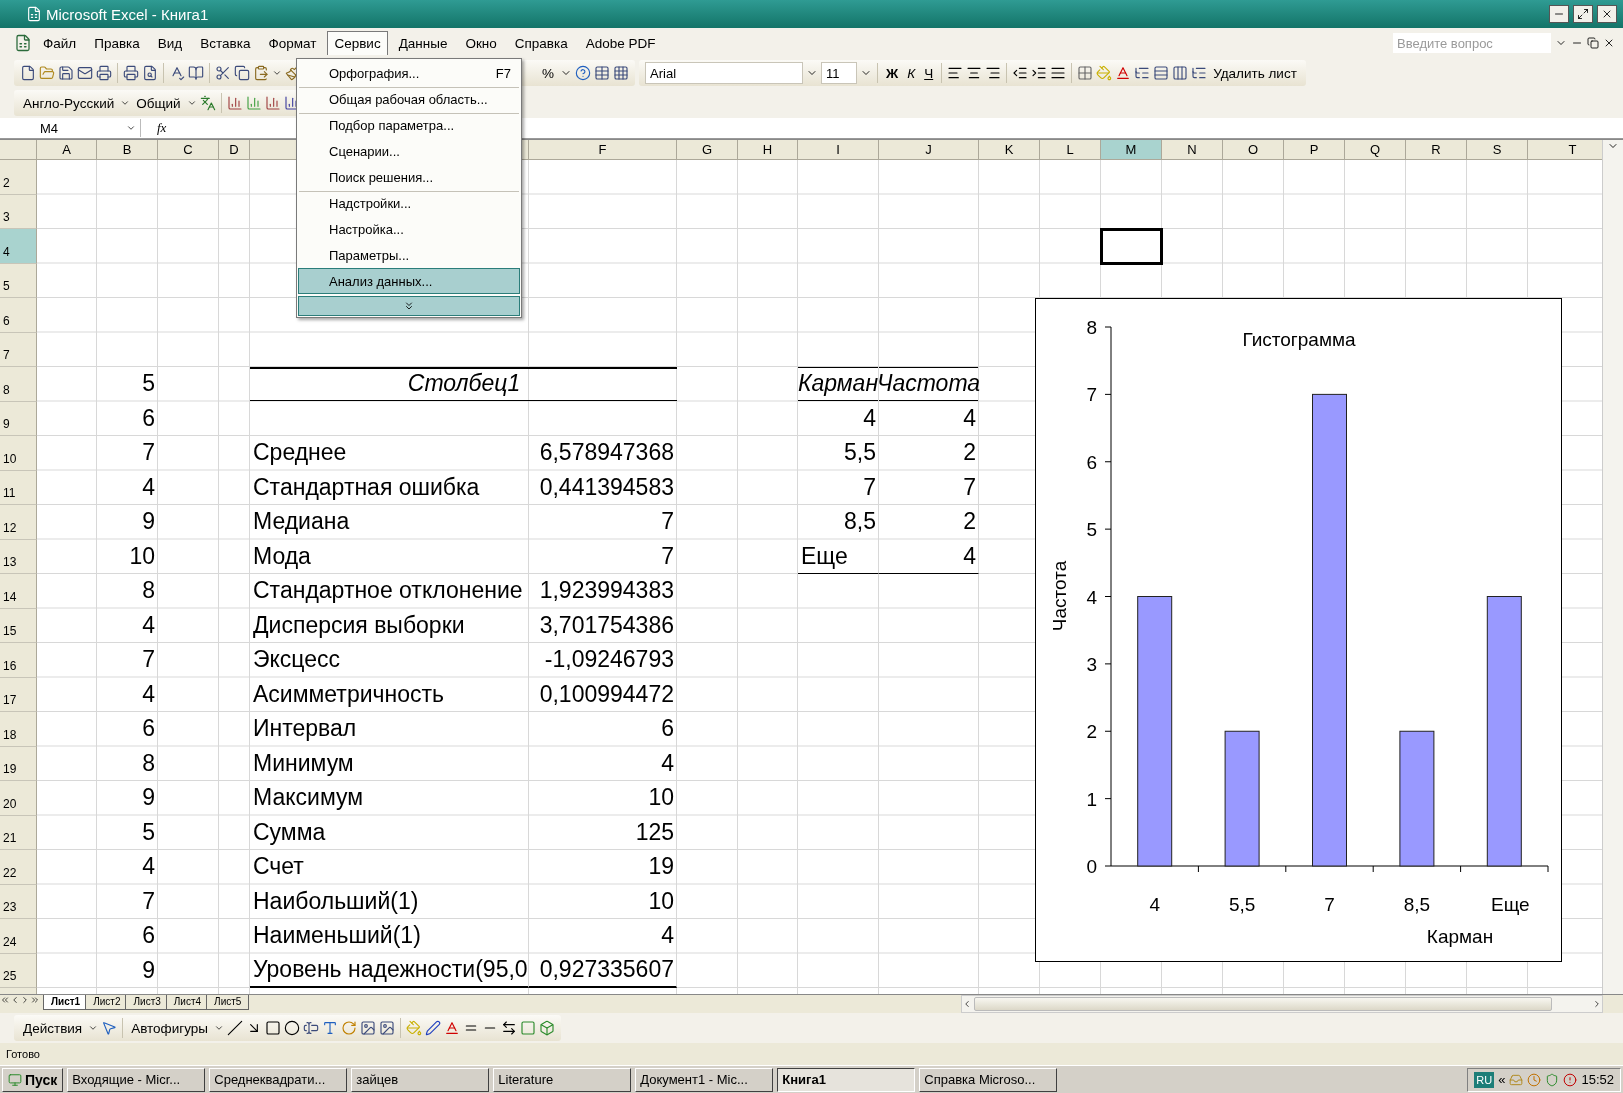 This screenshot has height=1093, width=1623. Describe the element at coordinates (929, 73) in the screenshot. I see `format-button: Ч` at that location.